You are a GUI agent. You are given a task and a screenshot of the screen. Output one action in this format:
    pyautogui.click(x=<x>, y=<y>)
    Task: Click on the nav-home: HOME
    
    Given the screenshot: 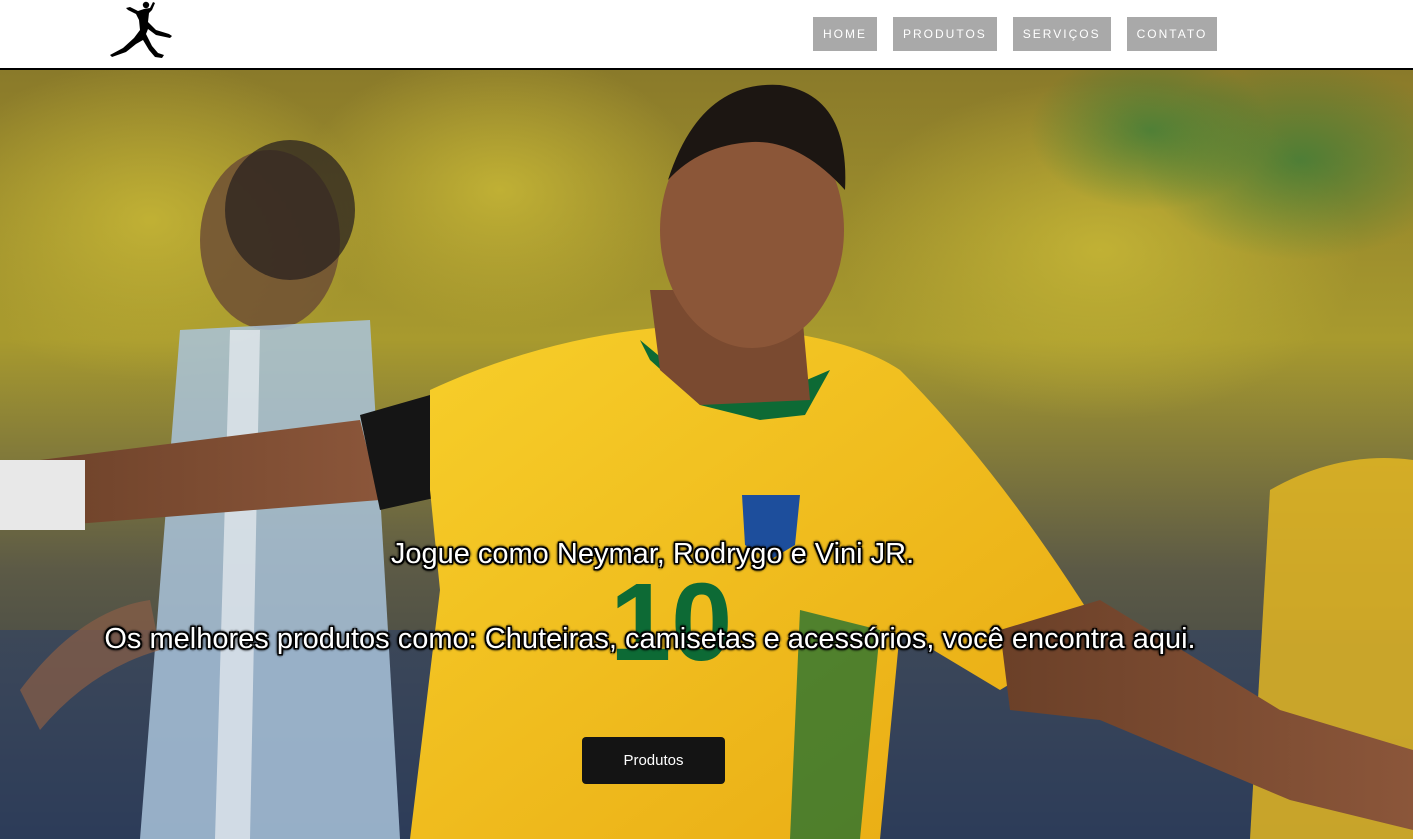 What is the action you would take?
    pyautogui.click(x=845, y=34)
    